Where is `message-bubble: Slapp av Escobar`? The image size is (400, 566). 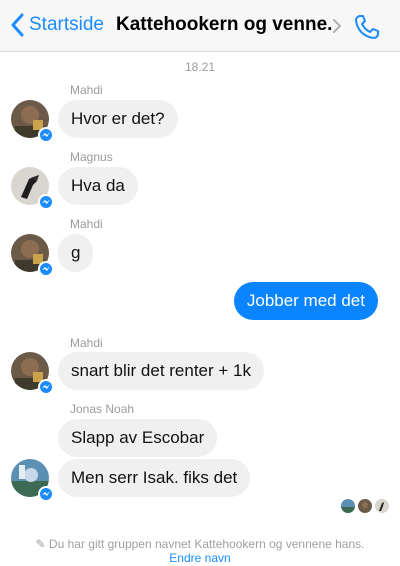 message-bubble: Slapp av Escobar is located at coordinates (138, 438).